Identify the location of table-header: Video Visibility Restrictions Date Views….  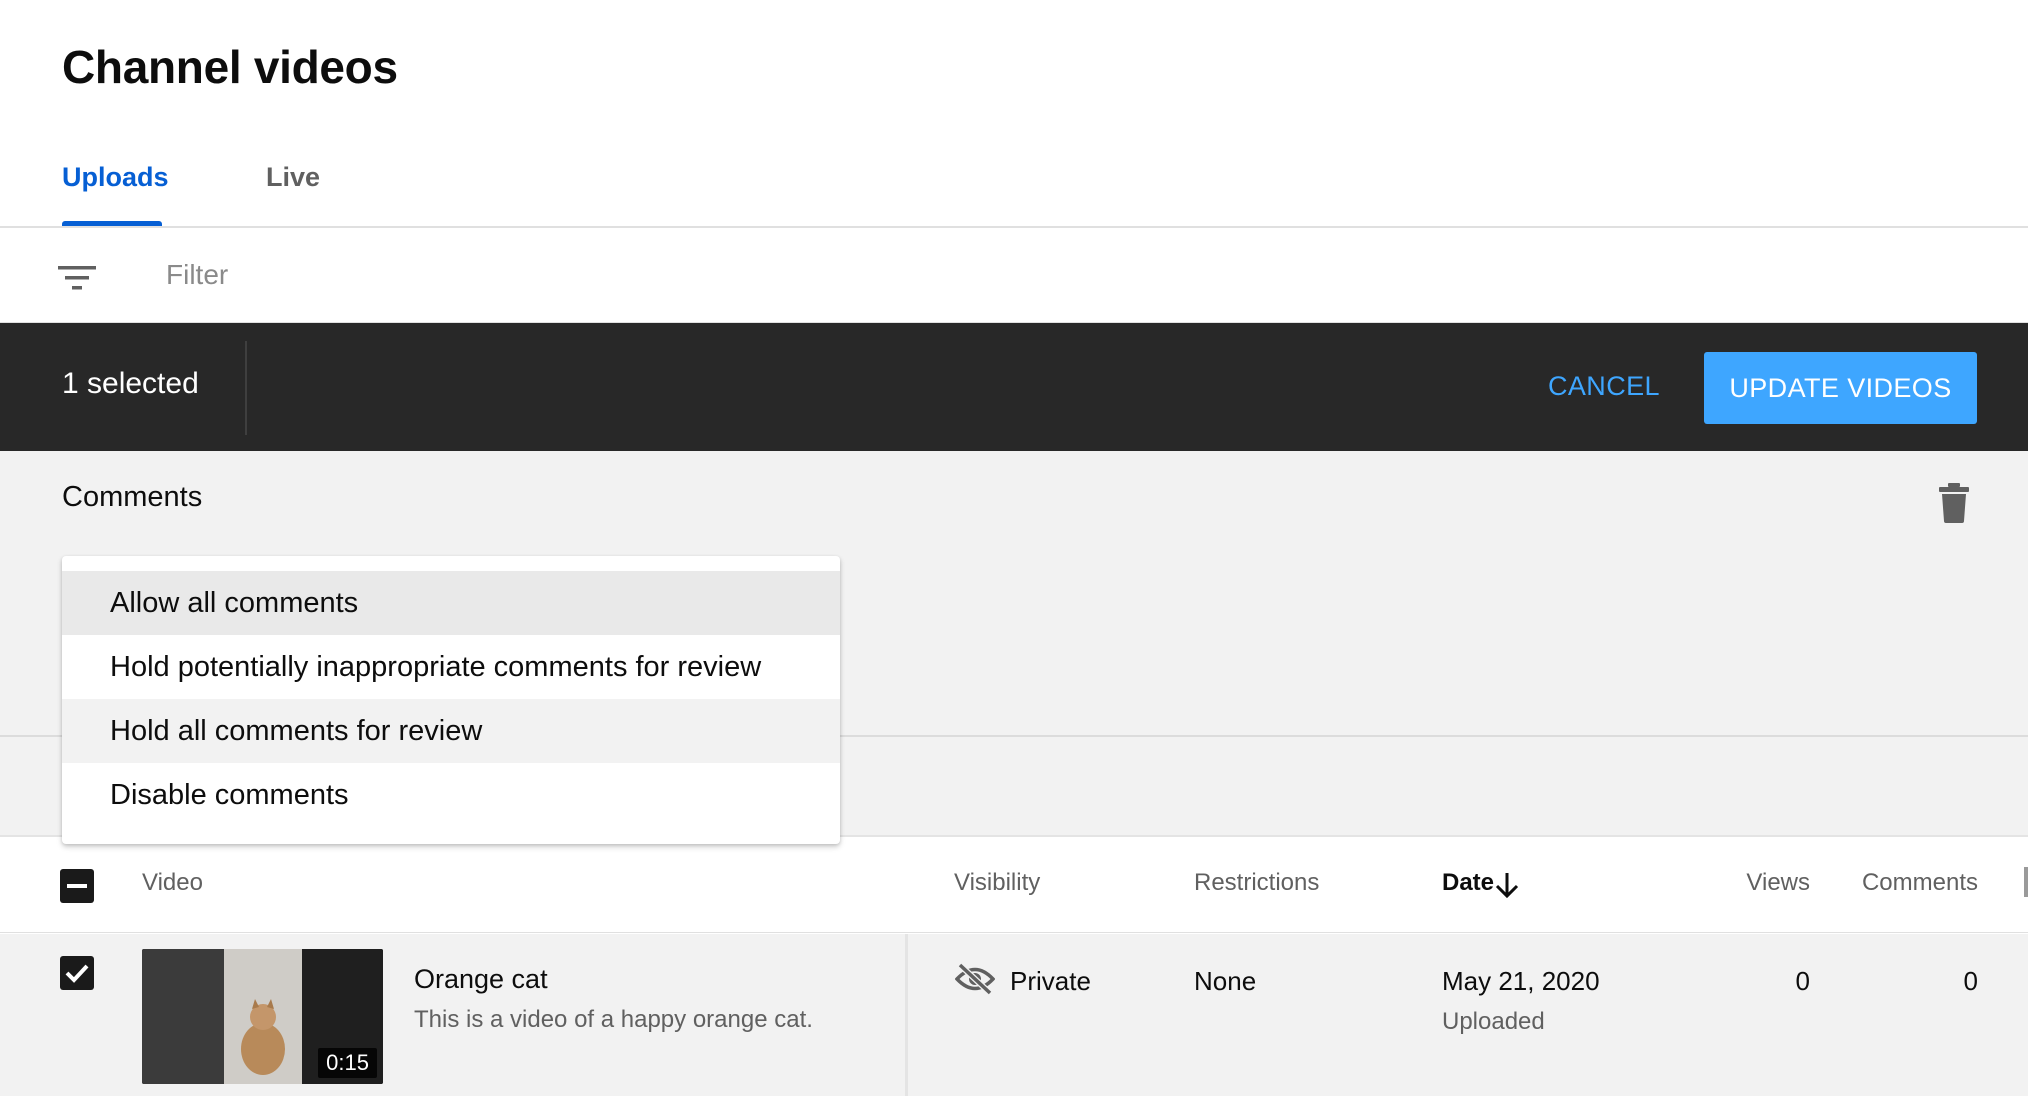
(1014, 885).